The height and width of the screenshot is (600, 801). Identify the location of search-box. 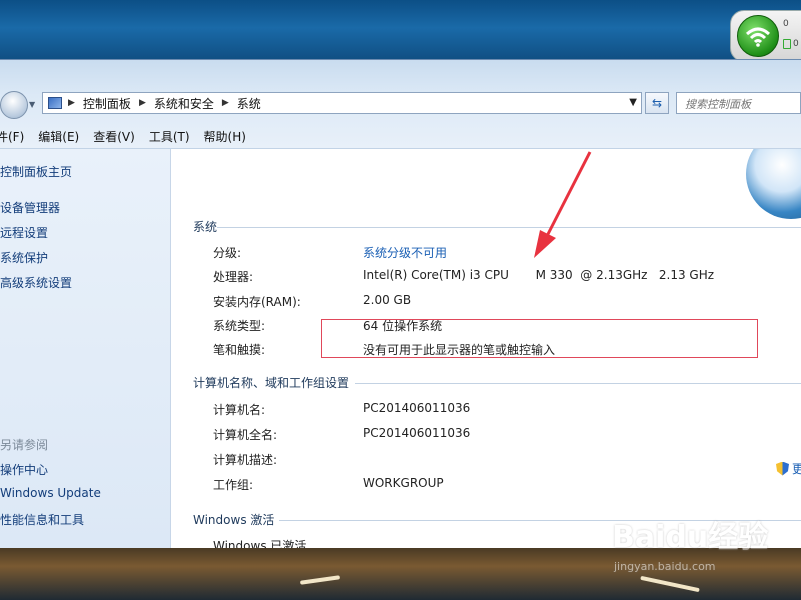
(738, 103).